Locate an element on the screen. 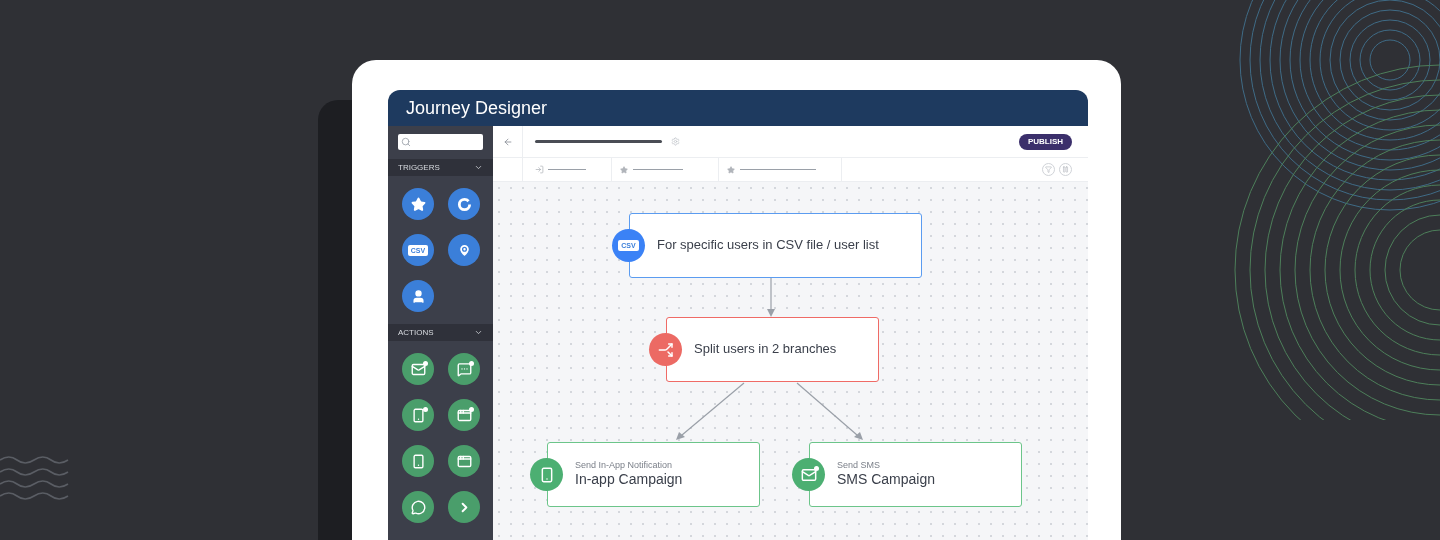 The image size is (1440, 540). section-header: ACTIONS is located at coordinates (440, 332).